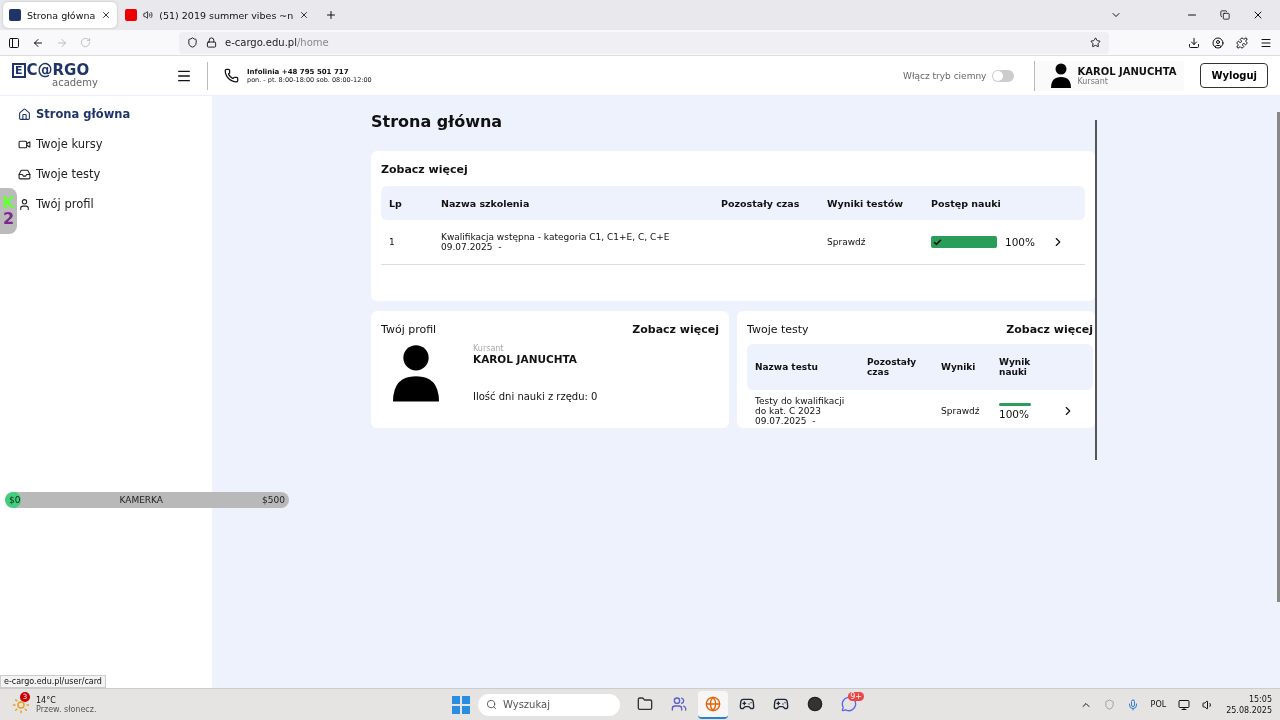  Describe the element at coordinates (1003, 75) in the screenshot. I see `dark-mode-toggle` at that location.